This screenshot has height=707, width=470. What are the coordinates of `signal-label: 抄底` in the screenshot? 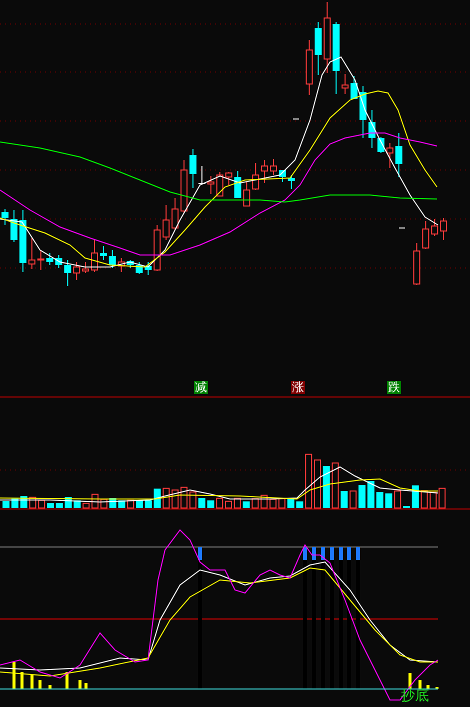 It's located at (415, 696).